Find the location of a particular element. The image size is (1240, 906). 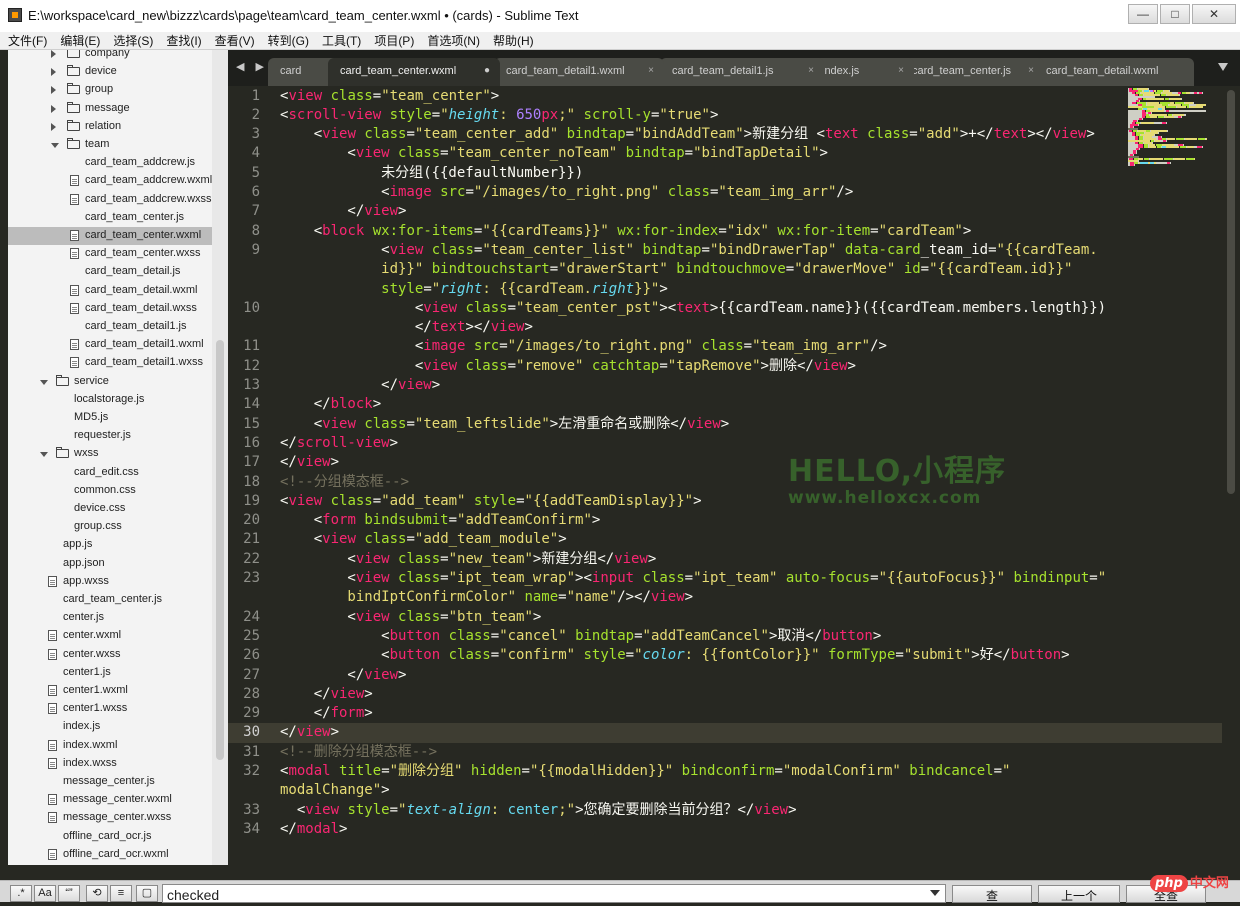

code-line: style="right: {{cardTeam.right}}"> is located at coordinates (474, 289).